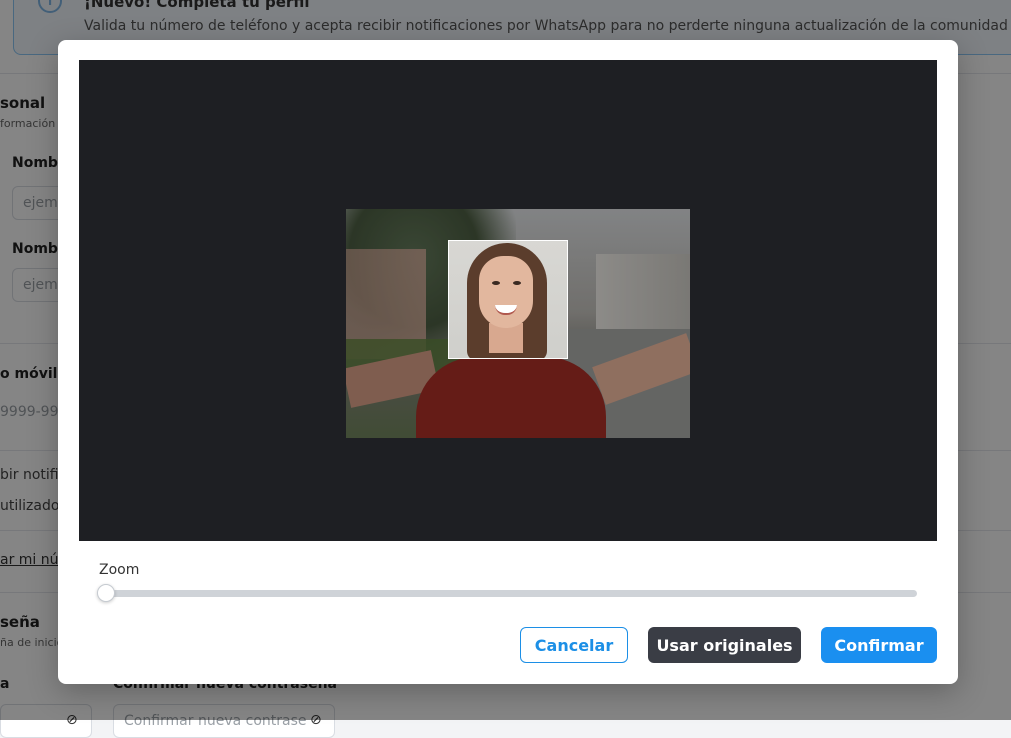 The height and width of the screenshot is (738, 1011). I want to click on zoom-slider, so click(507, 593).